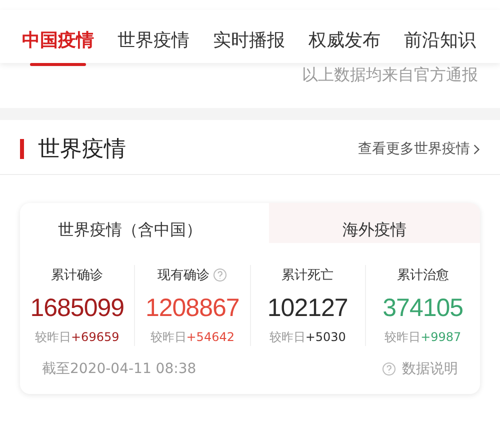  Describe the element at coordinates (77, 337) in the screenshot. I see `stat-delta: 较昨日+69659` at that location.